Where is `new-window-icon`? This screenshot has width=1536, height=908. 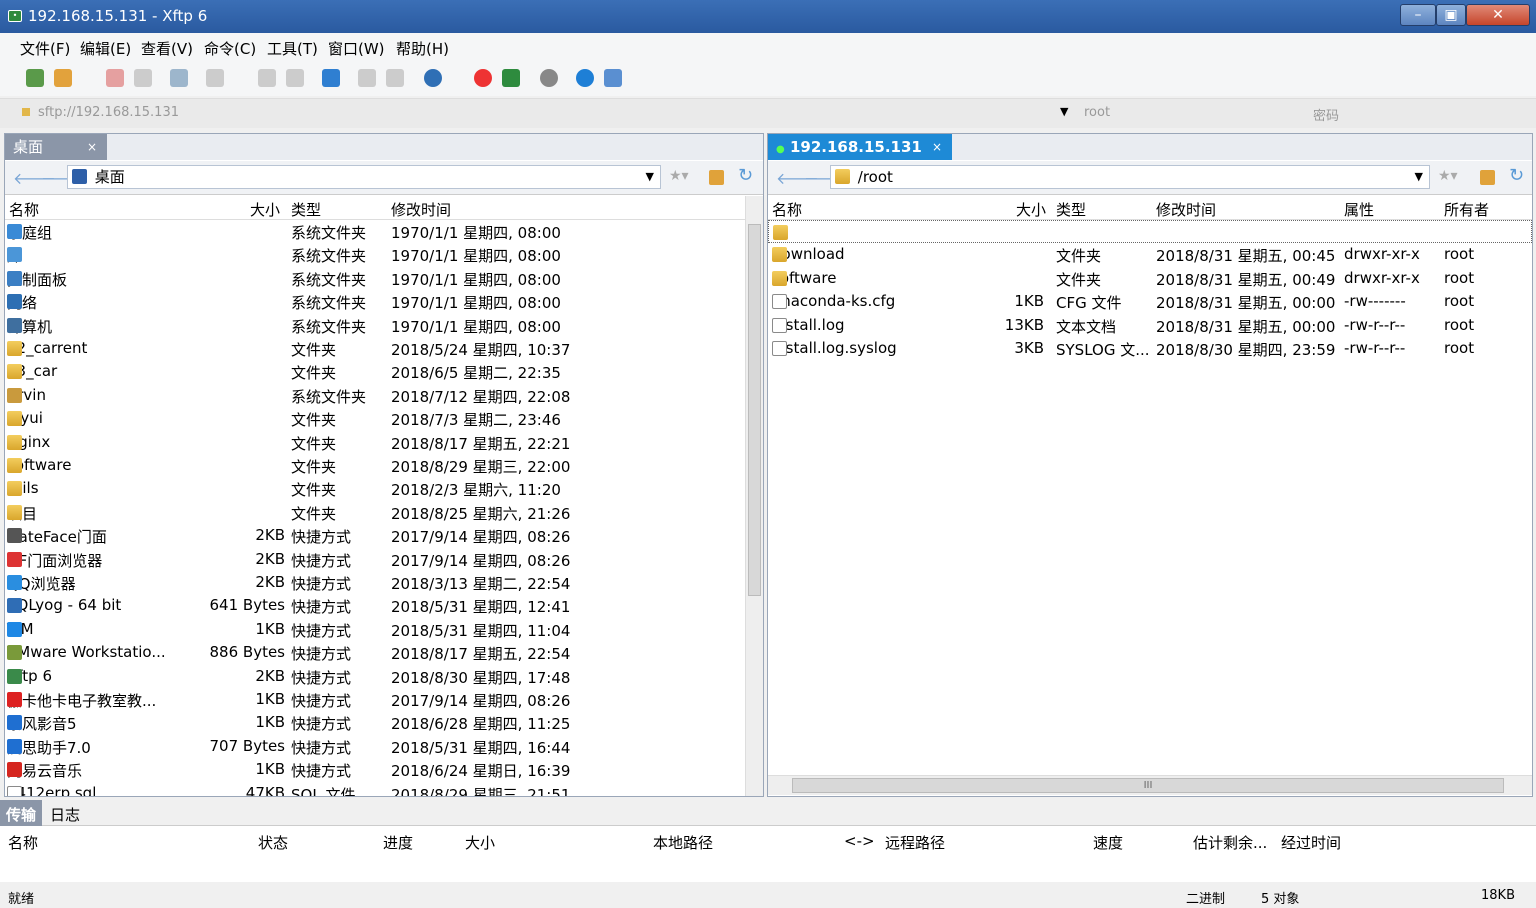 new-window-icon is located at coordinates (179, 78).